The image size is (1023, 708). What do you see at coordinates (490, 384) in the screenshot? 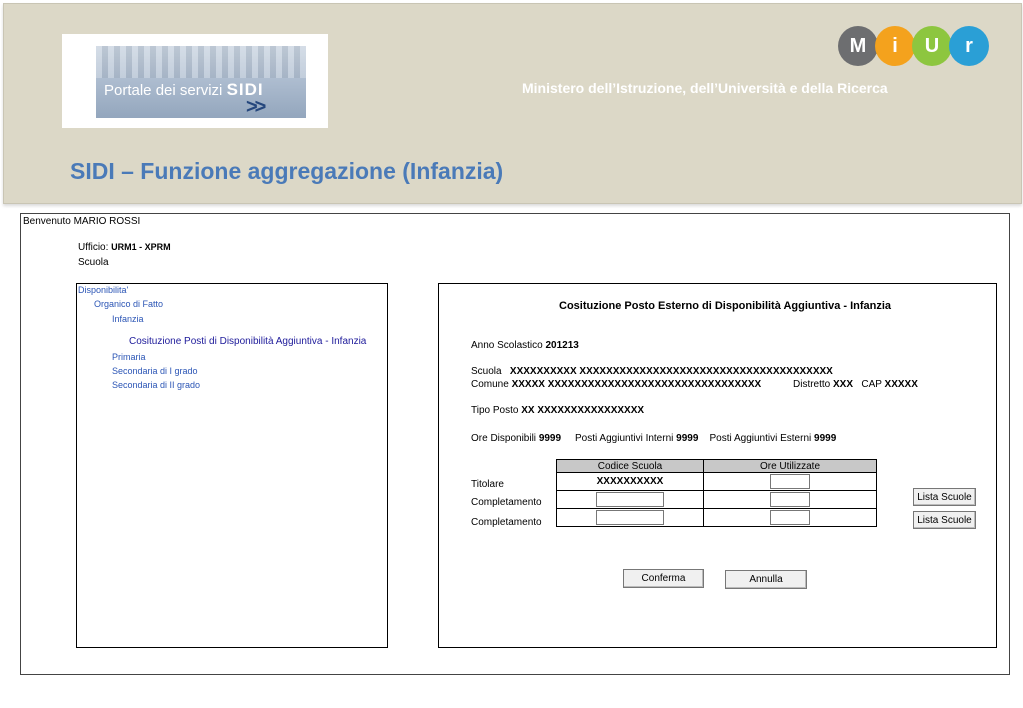
I see `comune-label: Comune` at bounding box center [490, 384].